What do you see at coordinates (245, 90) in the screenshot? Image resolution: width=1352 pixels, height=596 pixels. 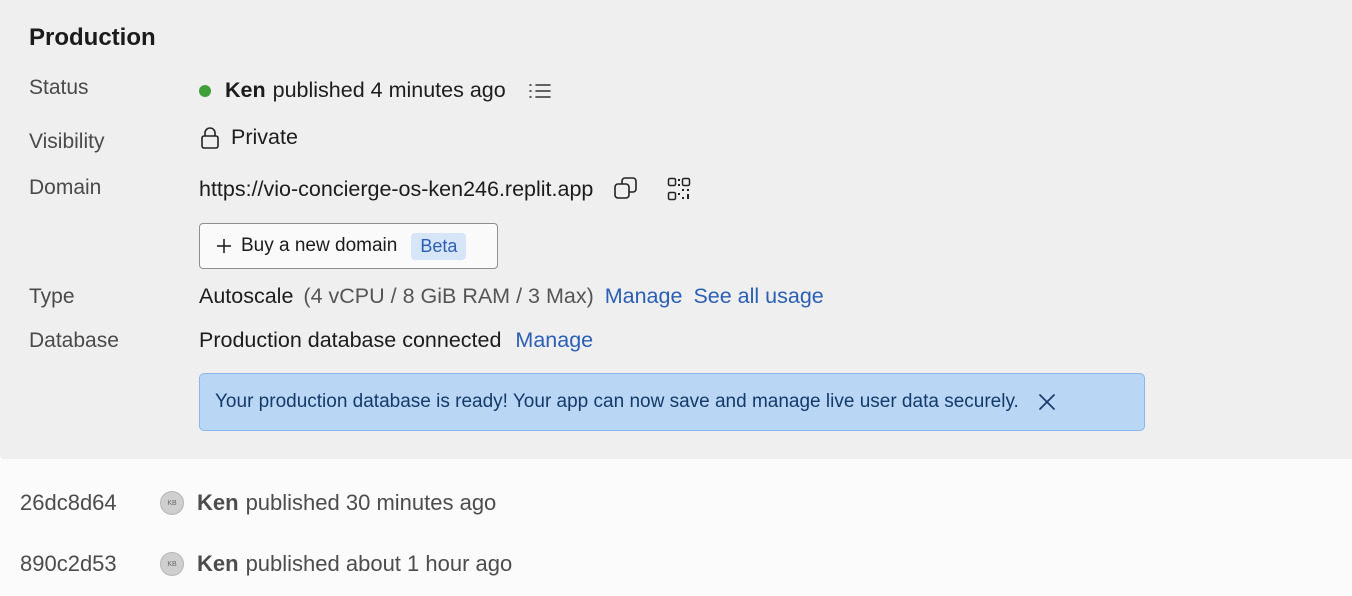 I see `status-user: Ken` at bounding box center [245, 90].